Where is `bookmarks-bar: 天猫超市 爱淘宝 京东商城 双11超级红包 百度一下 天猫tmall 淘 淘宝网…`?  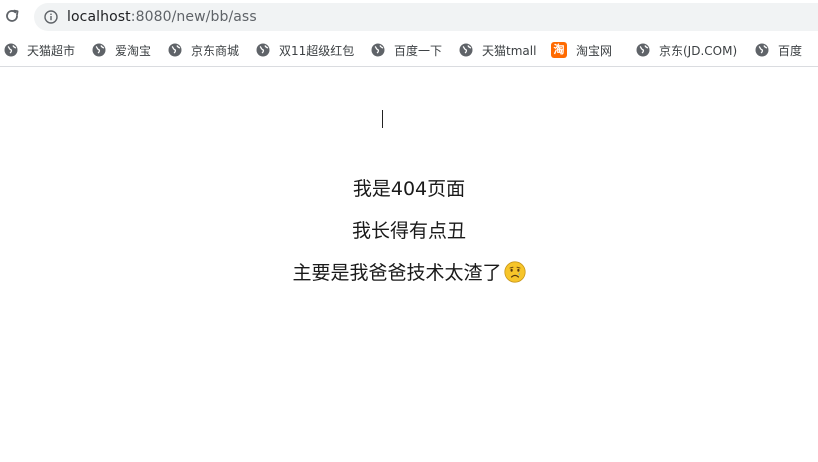 bookmarks-bar: 天猫超市 爱淘宝 京东商城 双11超级红包 百度一下 天猫tmall 淘 淘宝网… is located at coordinates (409, 50).